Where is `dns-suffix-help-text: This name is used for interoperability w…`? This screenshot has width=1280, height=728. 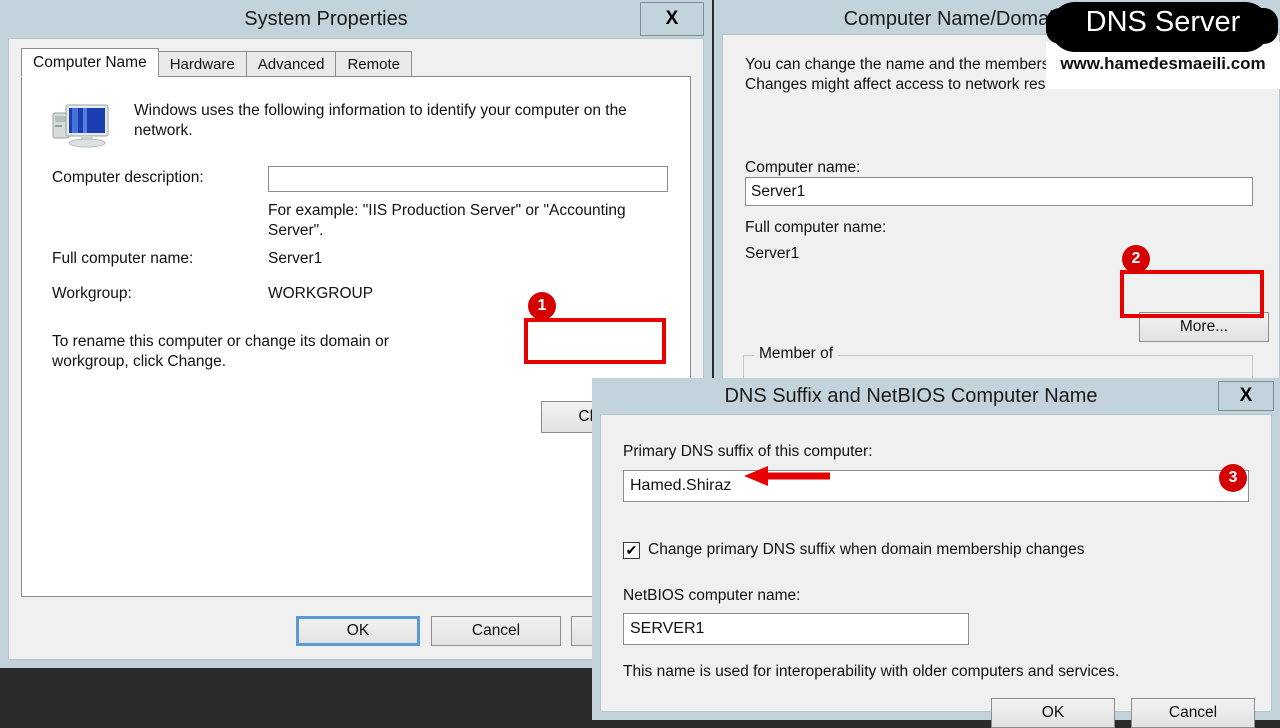 dns-suffix-help-text: This name is used for interoperability w… is located at coordinates (871, 671).